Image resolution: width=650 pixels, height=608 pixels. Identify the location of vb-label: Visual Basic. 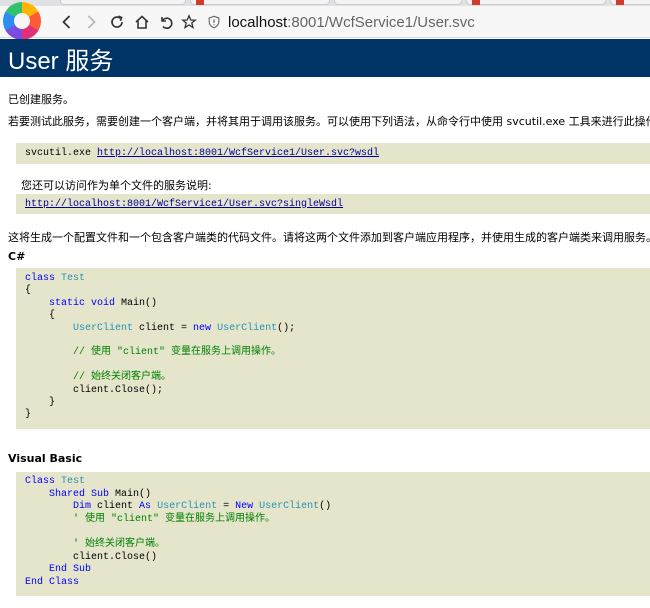
(45, 458).